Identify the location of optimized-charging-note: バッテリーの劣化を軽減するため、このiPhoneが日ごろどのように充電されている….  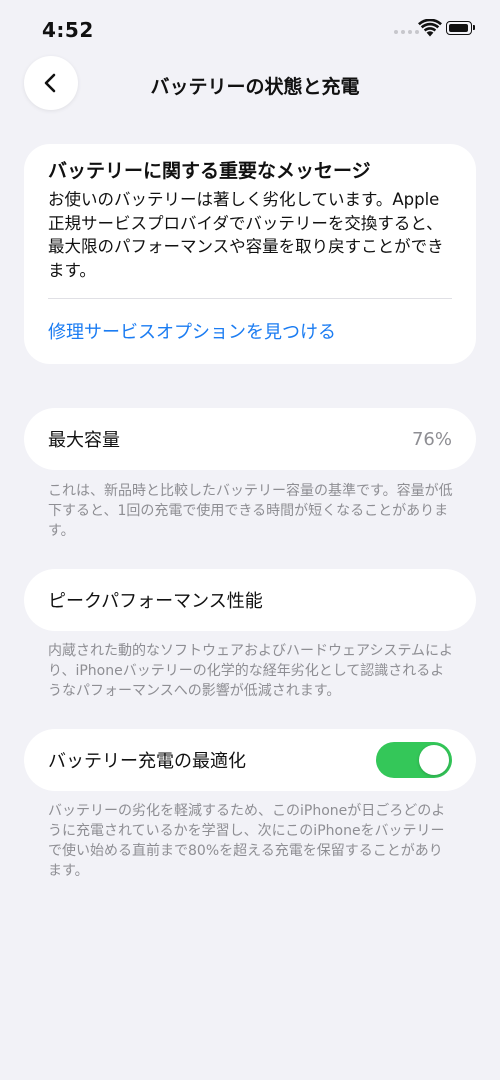
(247, 841).